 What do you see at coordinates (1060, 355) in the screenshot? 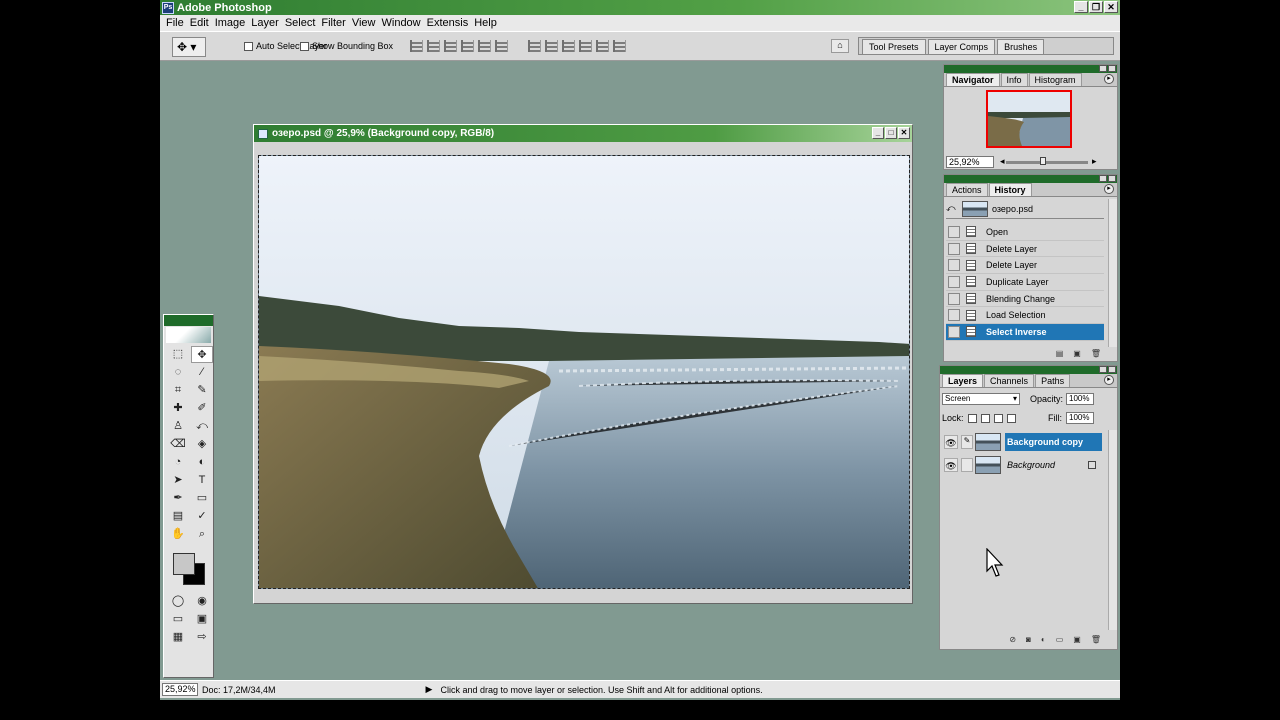
I see `new-document-from-state-icon: ▤` at bounding box center [1060, 355].